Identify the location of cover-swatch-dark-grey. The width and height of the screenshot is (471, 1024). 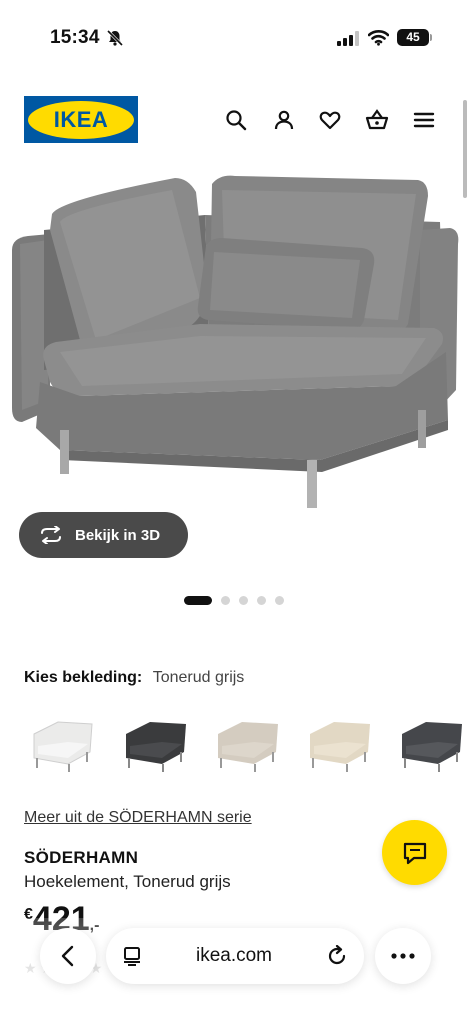
(156, 744).